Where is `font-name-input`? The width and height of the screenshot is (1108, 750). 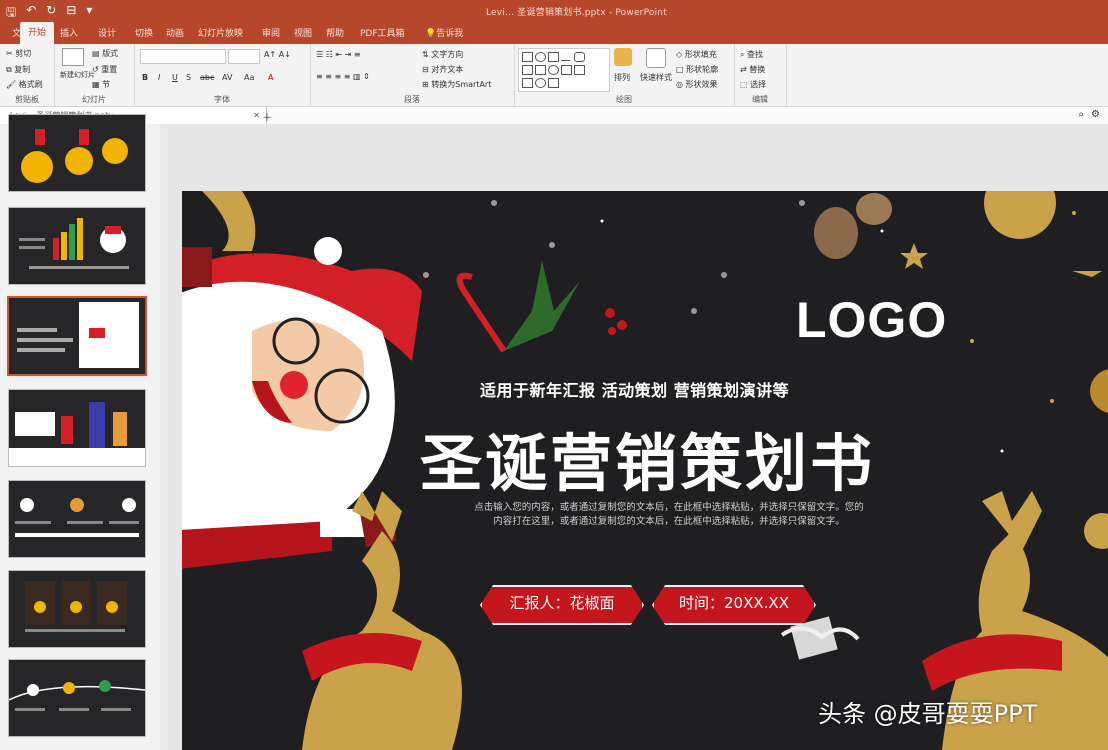 font-name-input is located at coordinates (183, 56).